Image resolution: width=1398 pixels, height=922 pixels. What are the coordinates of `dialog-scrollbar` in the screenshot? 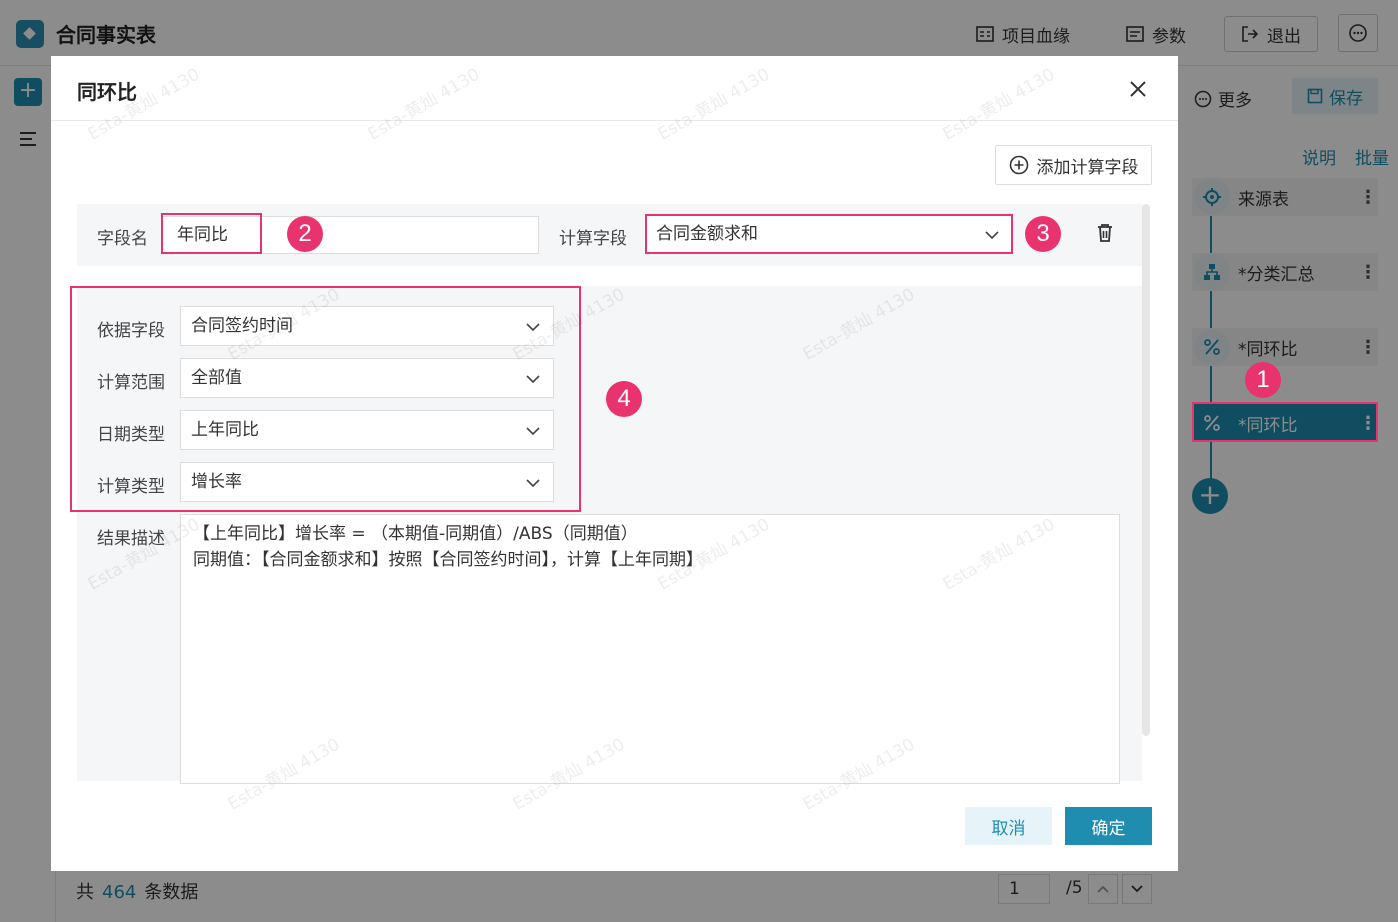 It's located at (1146, 470).